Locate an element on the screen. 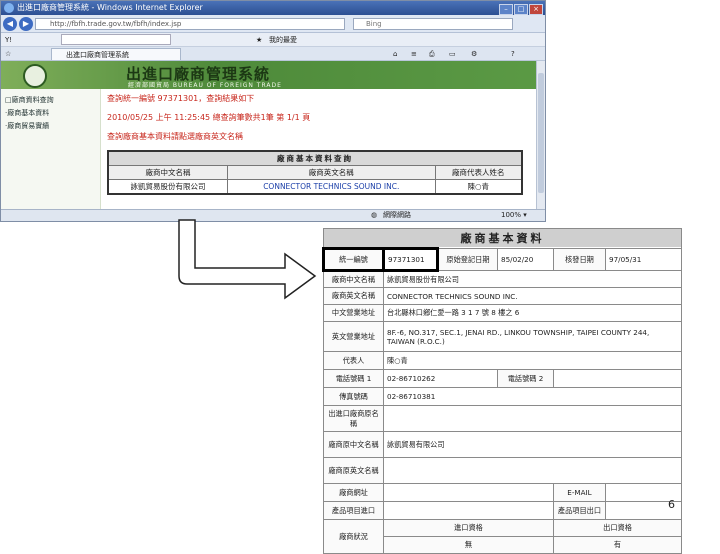 Image resolution: width=720 pixels, height=554 pixels. old-zh-name-label: 廠商原中文名稱 is located at coordinates (353, 444).